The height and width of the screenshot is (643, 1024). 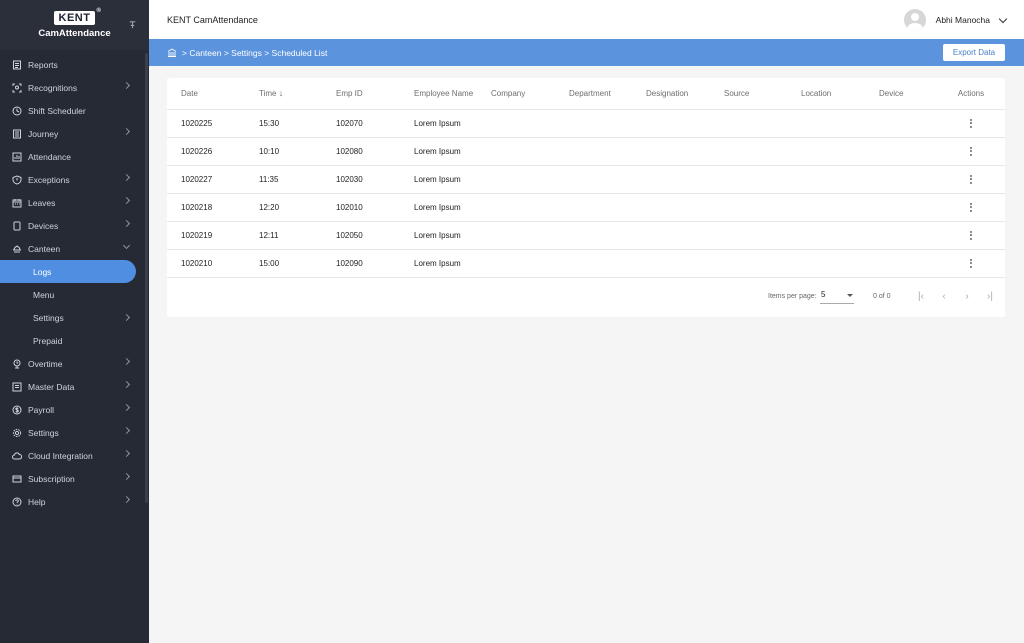 I want to click on table-cell: 12:20, so click(x=283, y=207).